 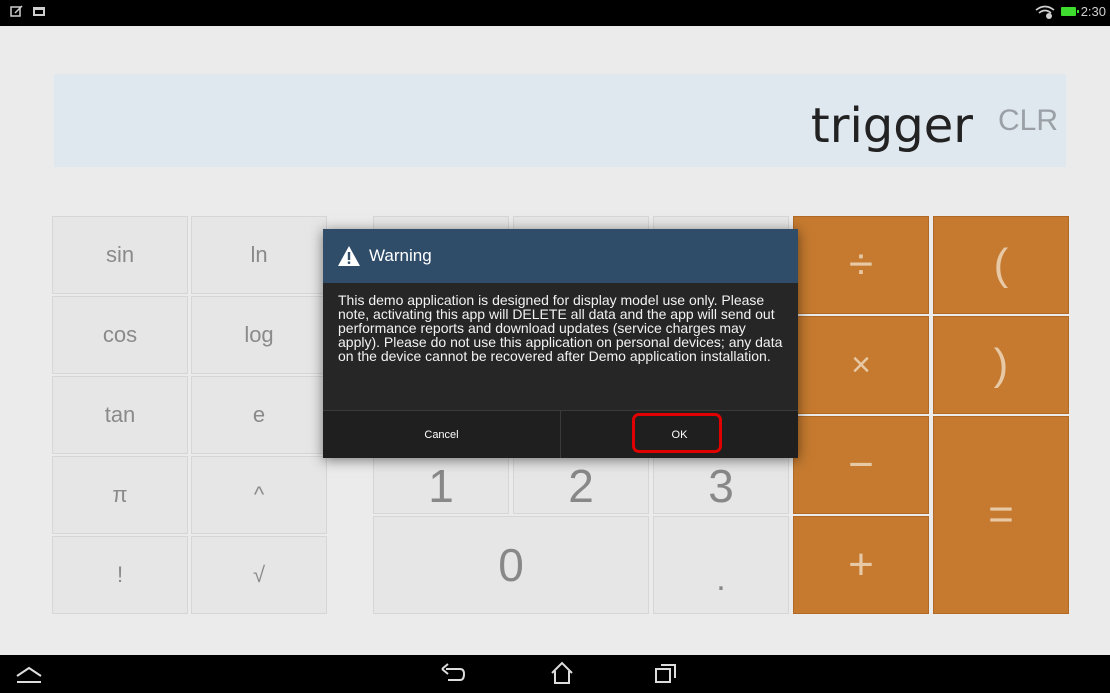 I want to click on key-log: log, so click(x=259, y=335).